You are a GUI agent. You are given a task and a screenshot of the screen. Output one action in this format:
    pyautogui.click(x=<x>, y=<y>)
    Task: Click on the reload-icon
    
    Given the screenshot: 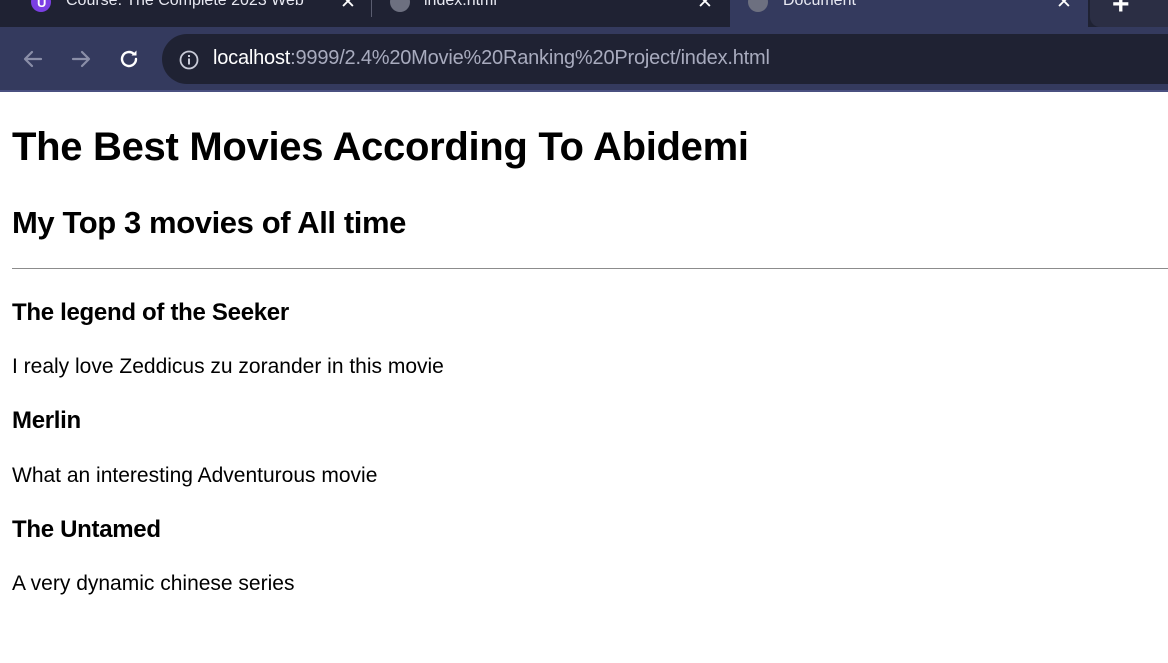 What is the action you would take?
    pyautogui.click(x=129, y=58)
    